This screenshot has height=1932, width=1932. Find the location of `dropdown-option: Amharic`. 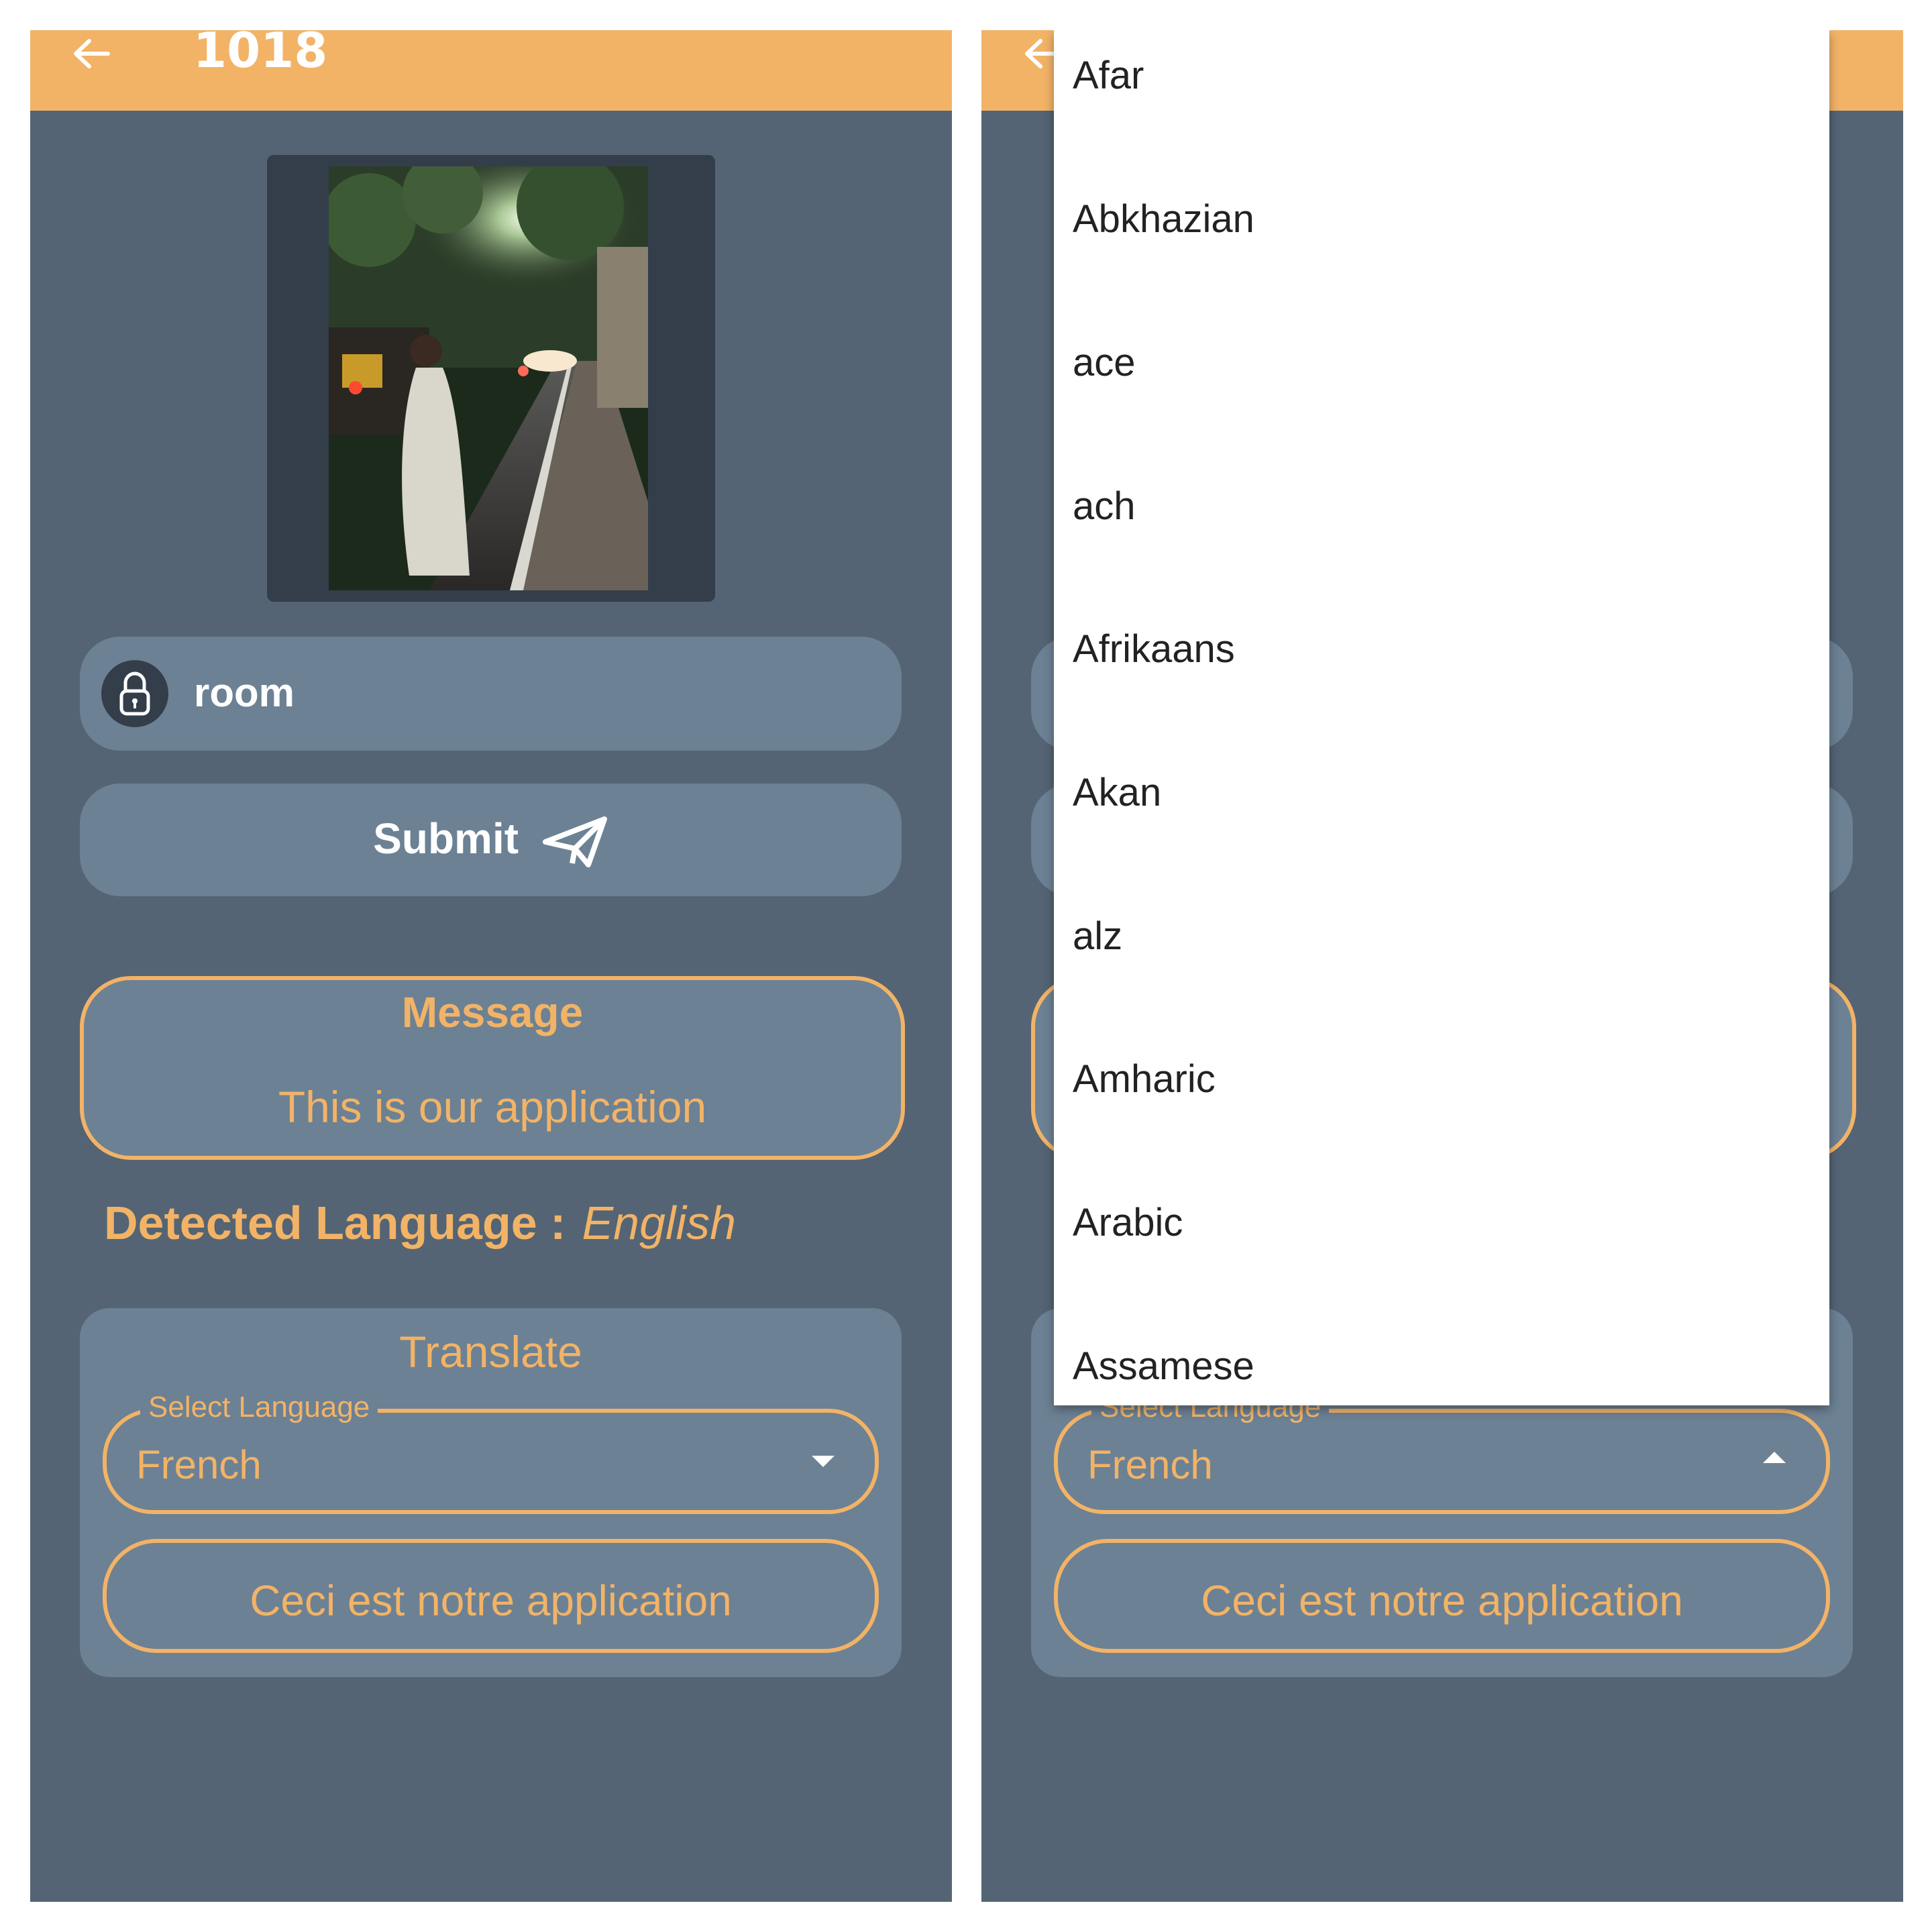

dropdown-option: Amharic is located at coordinates (1144, 1079).